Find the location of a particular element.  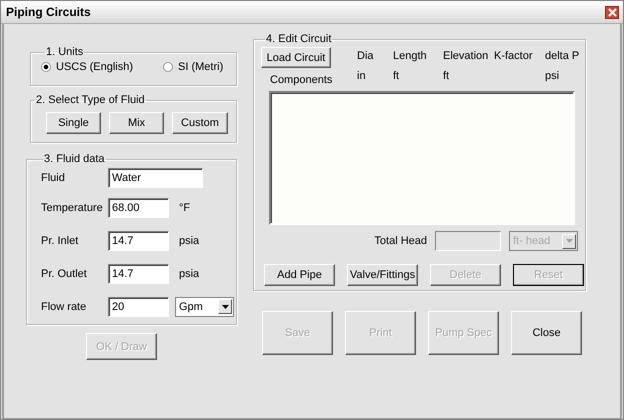

column-header: K-factor is located at coordinates (514, 56).